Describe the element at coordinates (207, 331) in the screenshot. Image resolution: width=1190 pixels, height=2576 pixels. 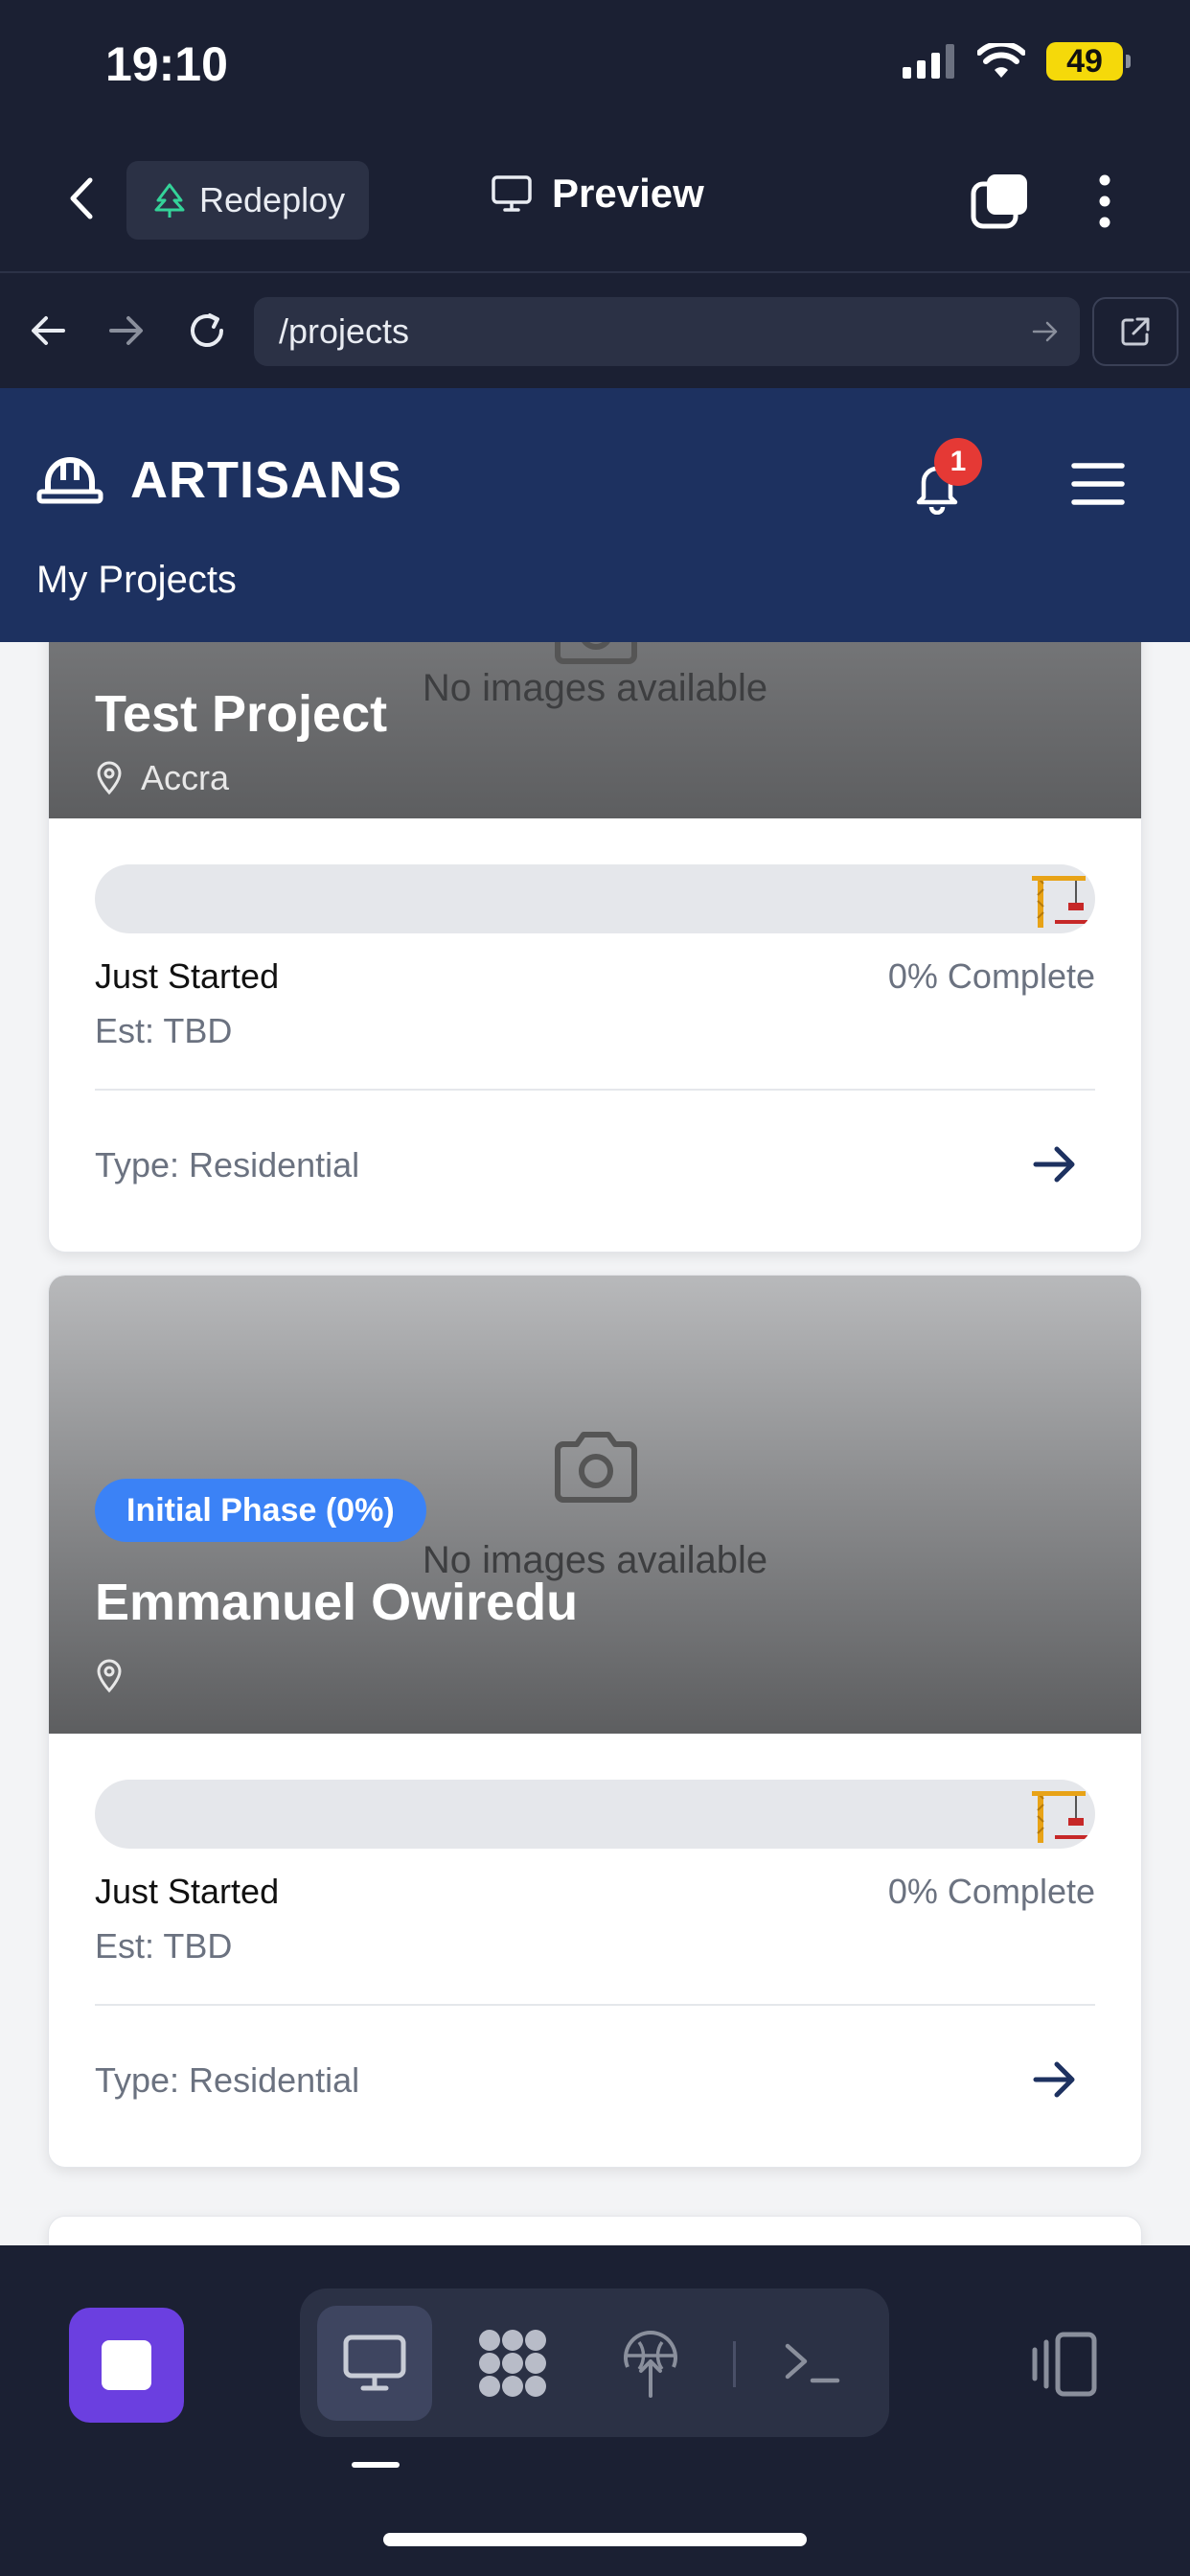
I see `reload-icon` at that location.